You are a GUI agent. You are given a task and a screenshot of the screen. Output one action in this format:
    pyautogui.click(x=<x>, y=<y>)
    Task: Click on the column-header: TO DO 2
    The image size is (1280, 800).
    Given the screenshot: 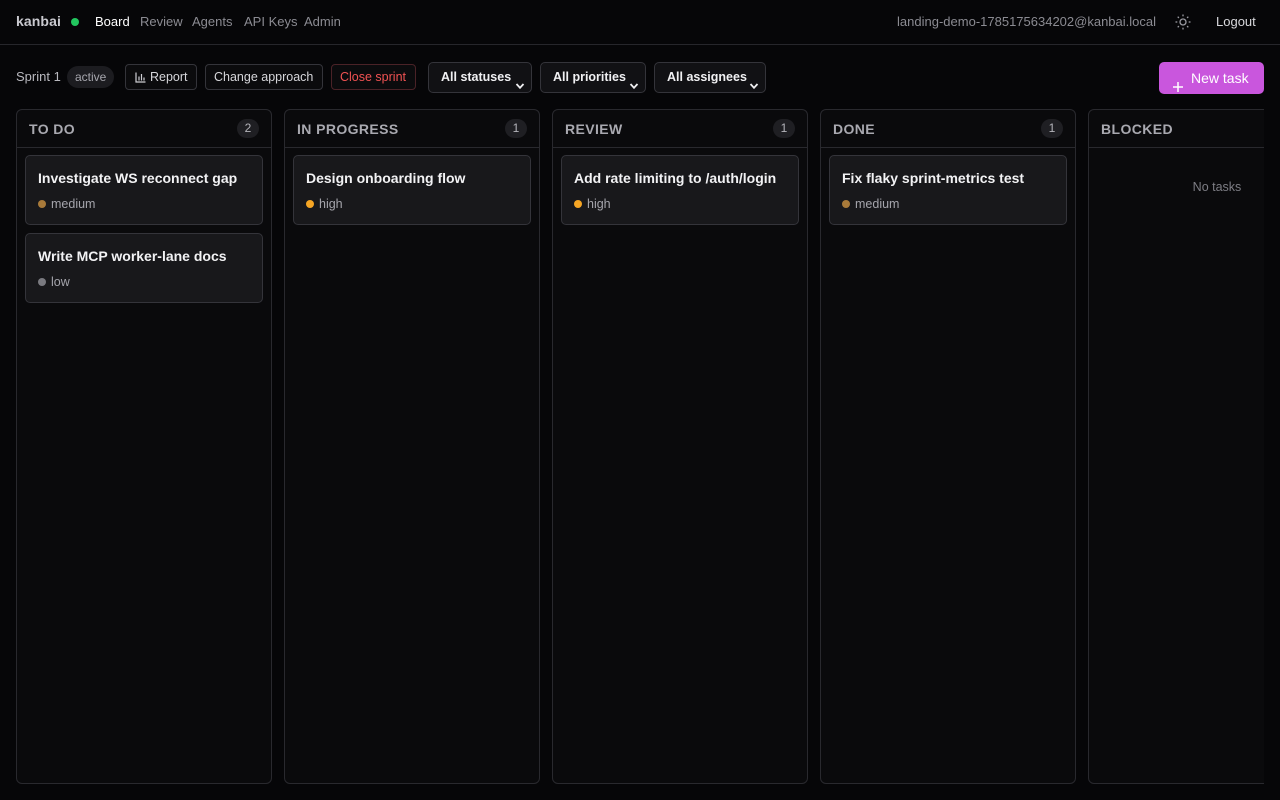 What is the action you would take?
    pyautogui.click(x=144, y=129)
    